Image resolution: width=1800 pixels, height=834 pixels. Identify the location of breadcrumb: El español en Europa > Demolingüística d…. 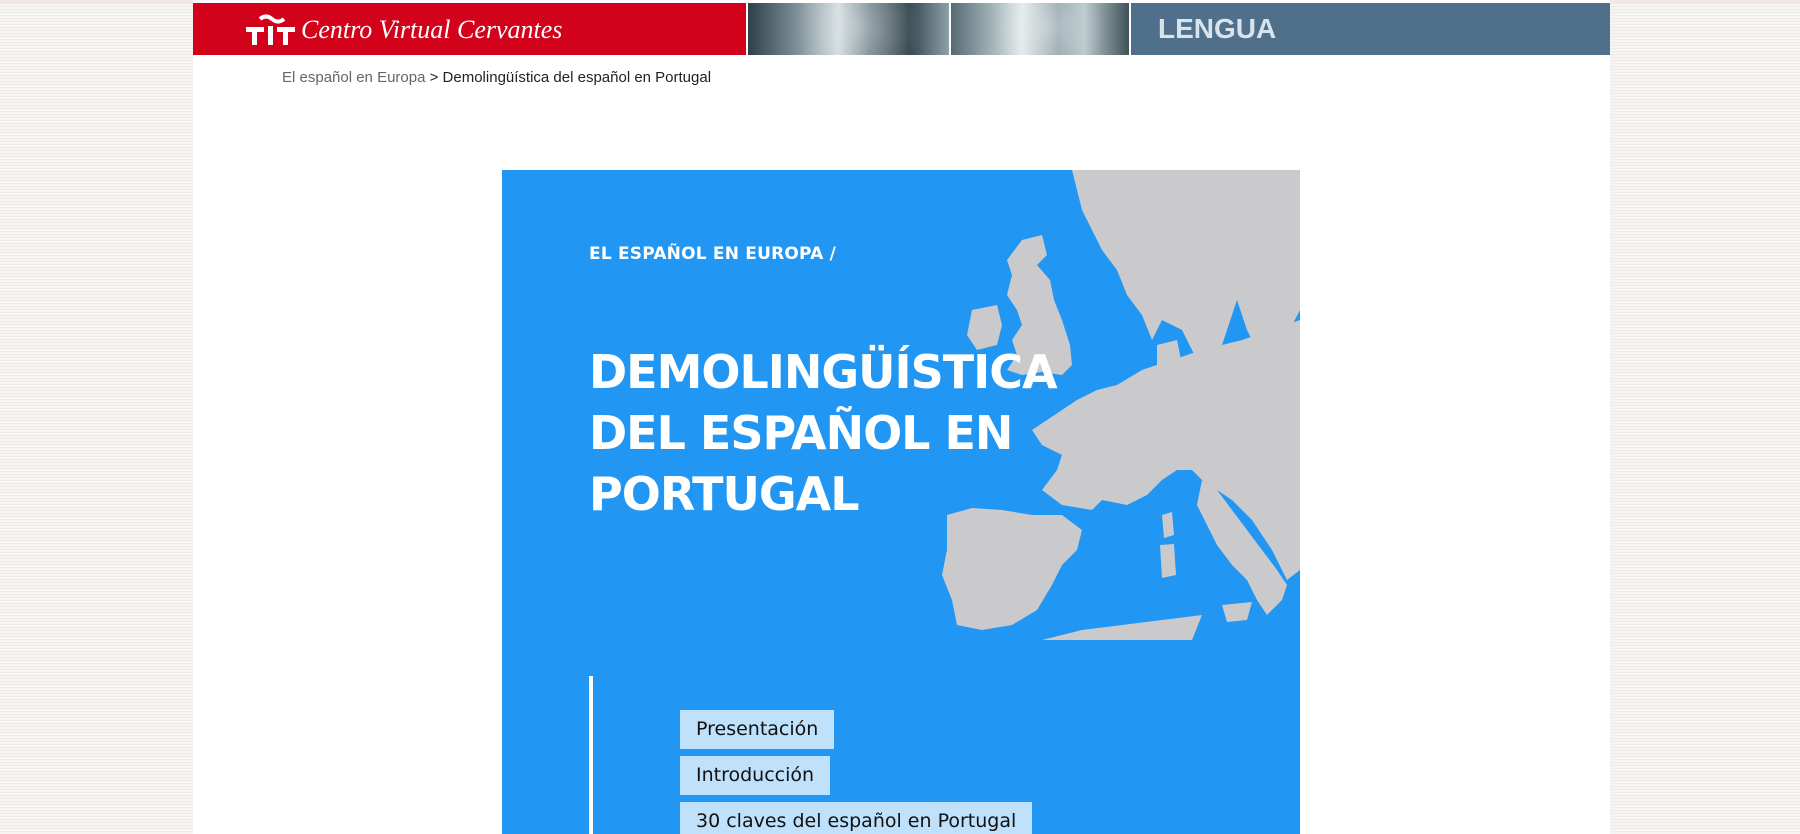
(496, 77).